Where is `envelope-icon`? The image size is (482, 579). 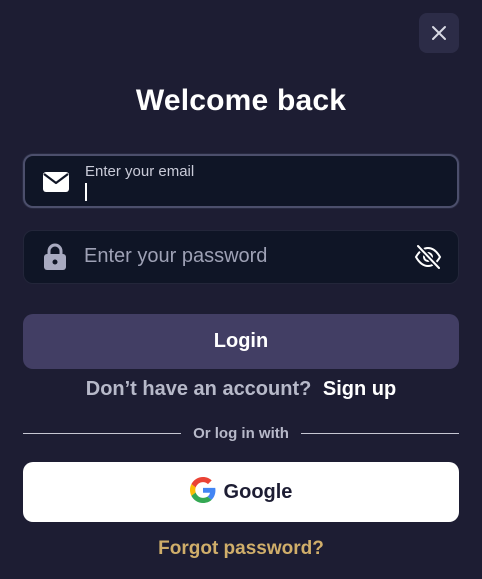 envelope-icon is located at coordinates (56, 182).